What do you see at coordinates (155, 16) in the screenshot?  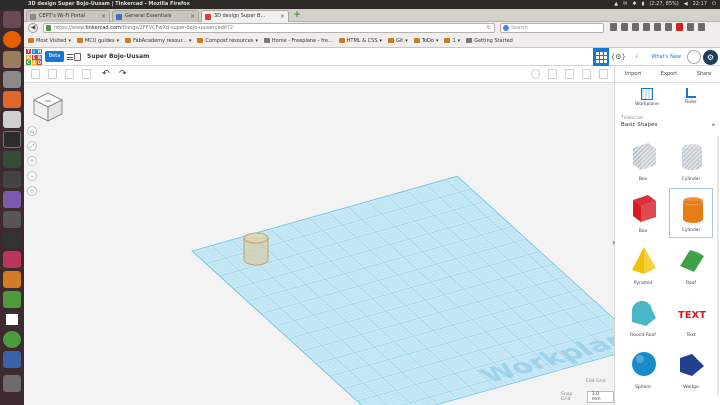 I see `tab-general-essentials: General Essentials ×` at bounding box center [155, 16].